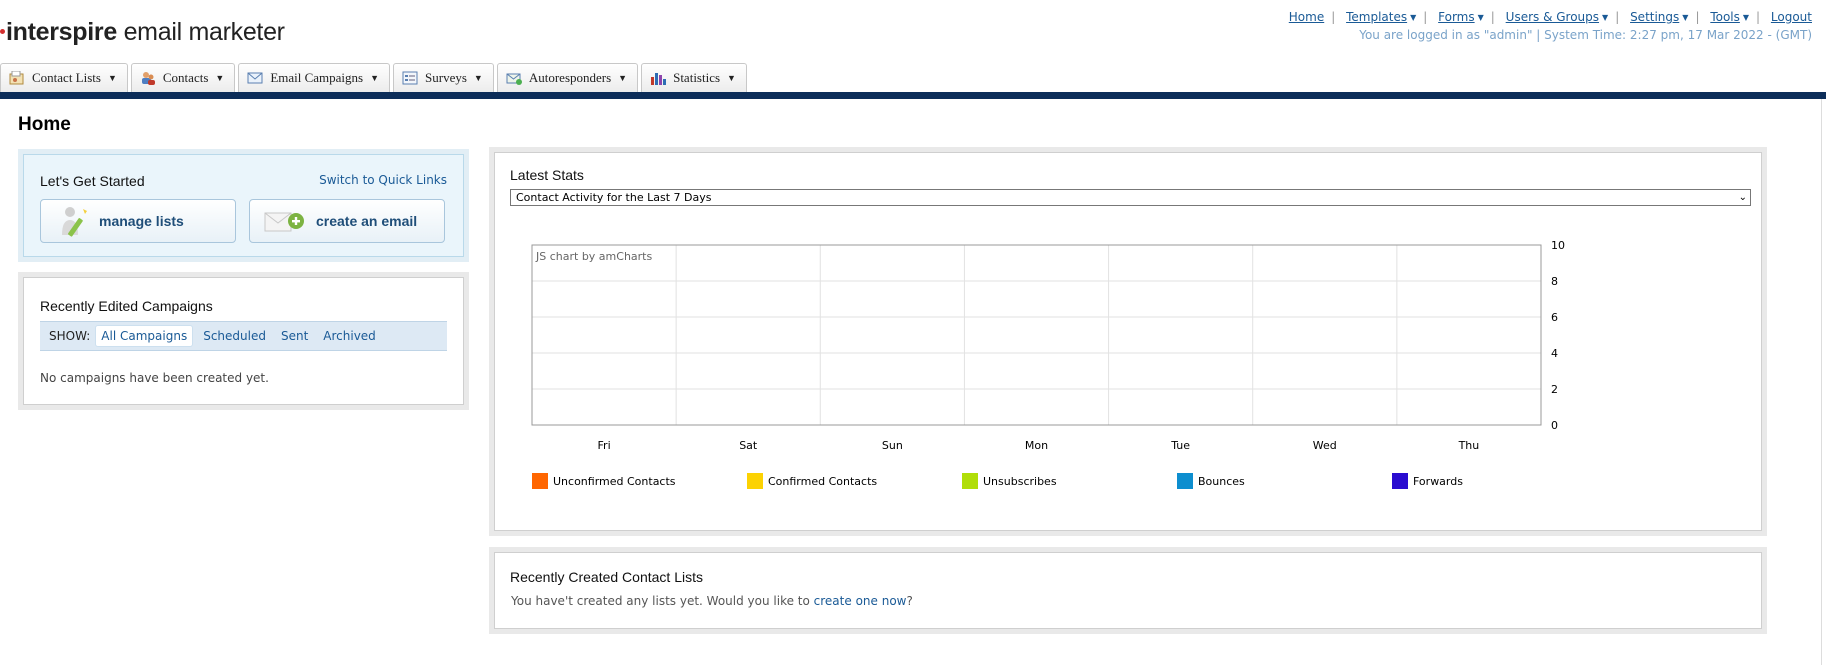 Image resolution: width=1826 pixels, height=665 pixels. What do you see at coordinates (142, 32) in the screenshot?
I see `app-logo: interspire email marketer` at bounding box center [142, 32].